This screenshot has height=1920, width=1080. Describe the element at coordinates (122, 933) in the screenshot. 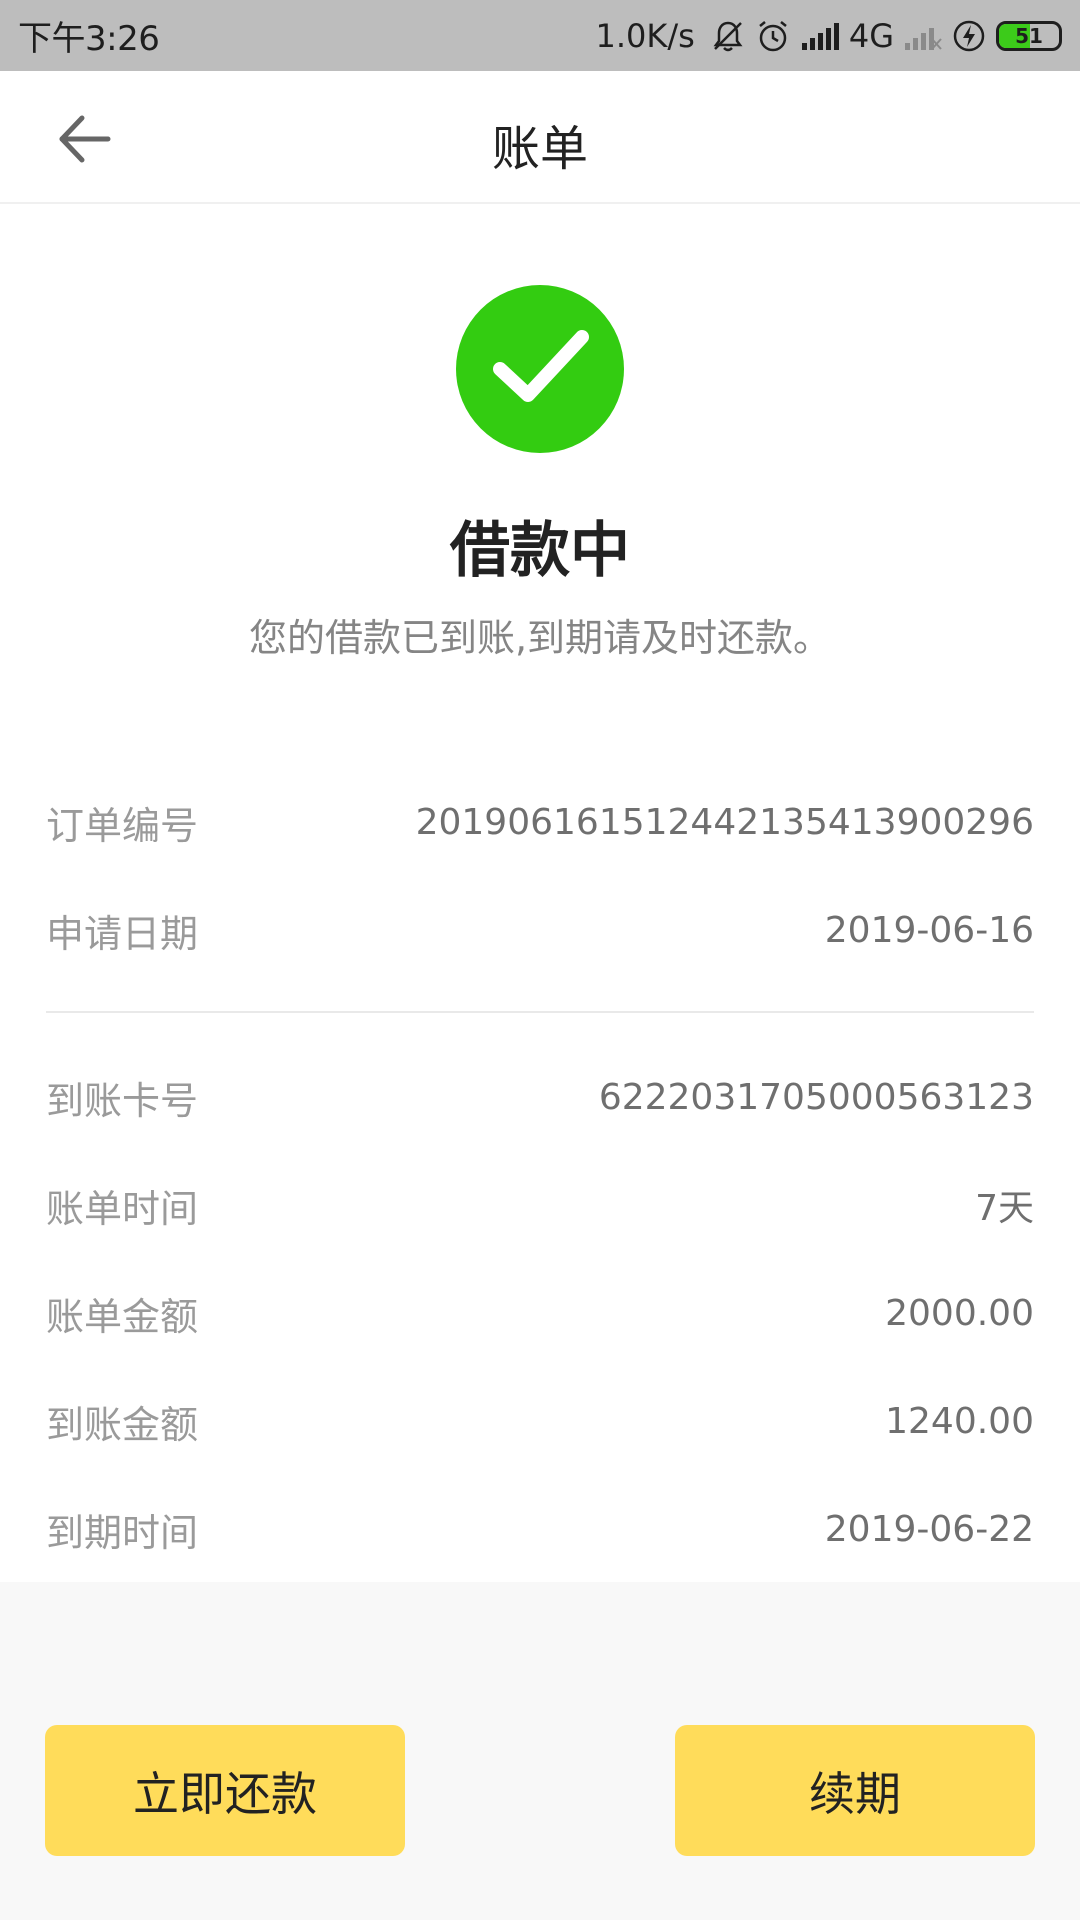

I see `detail-label: 申请日期` at that location.